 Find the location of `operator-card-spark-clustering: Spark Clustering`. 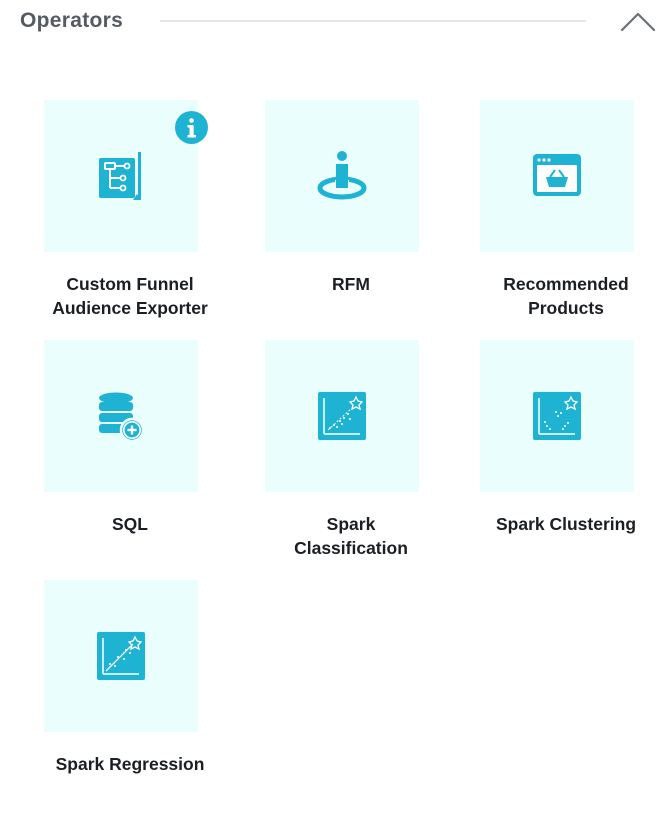

operator-card-spark-clustering: Spark Clustering is located at coordinates (561, 460).